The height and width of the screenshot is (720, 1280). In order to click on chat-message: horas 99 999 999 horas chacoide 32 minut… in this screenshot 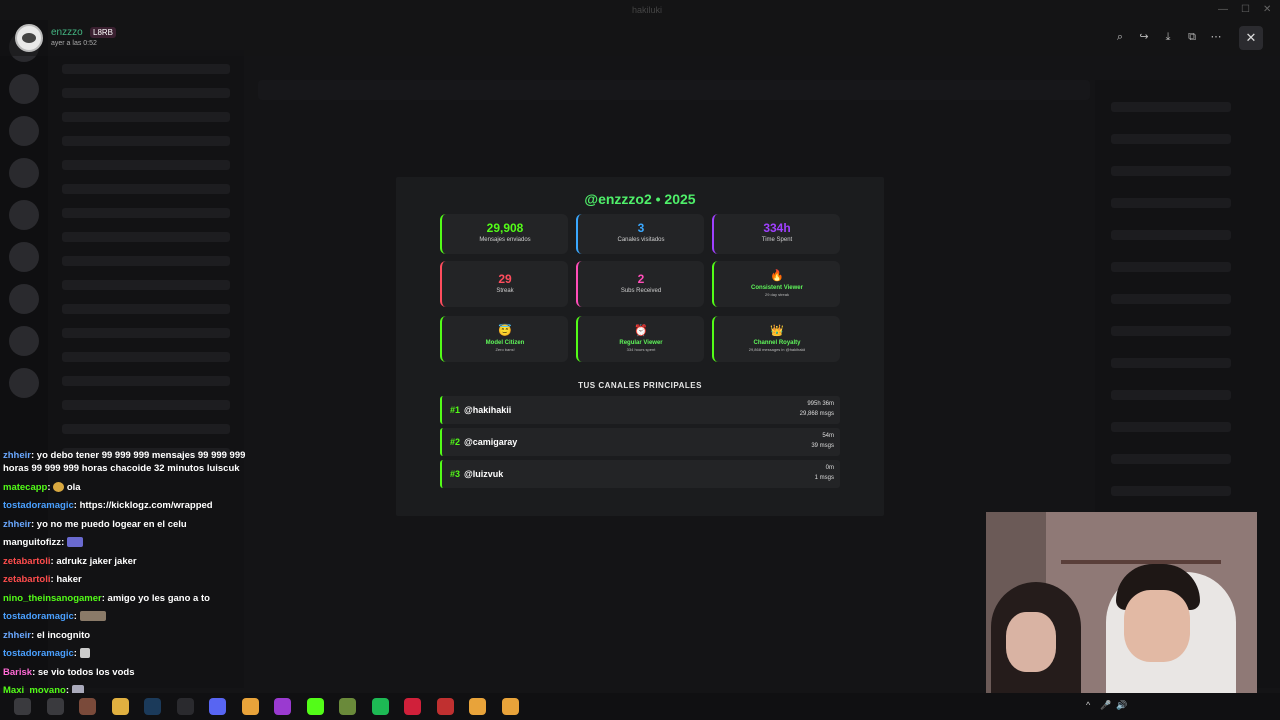, I will do `click(121, 468)`.